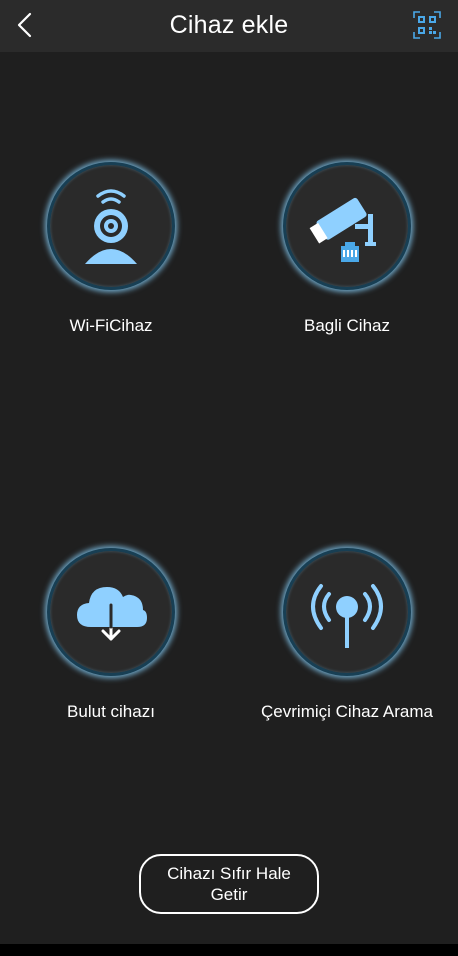  I want to click on wifi-camera-icon, so click(111, 226).